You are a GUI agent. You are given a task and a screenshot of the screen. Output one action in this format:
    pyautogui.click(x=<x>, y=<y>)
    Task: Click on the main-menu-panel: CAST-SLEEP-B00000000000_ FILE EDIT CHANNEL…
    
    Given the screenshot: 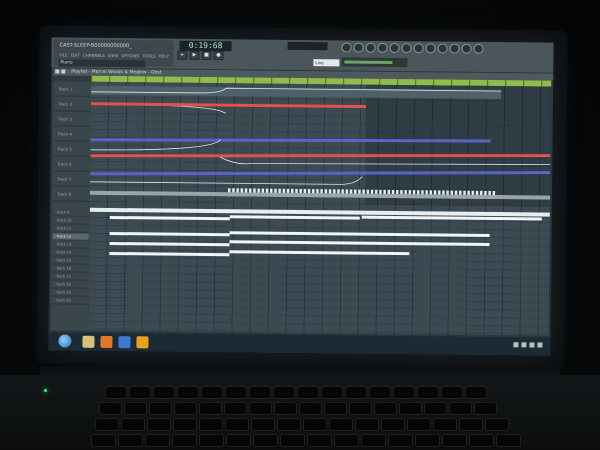 What is the action you would take?
    pyautogui.click(x=113, y=53)
    